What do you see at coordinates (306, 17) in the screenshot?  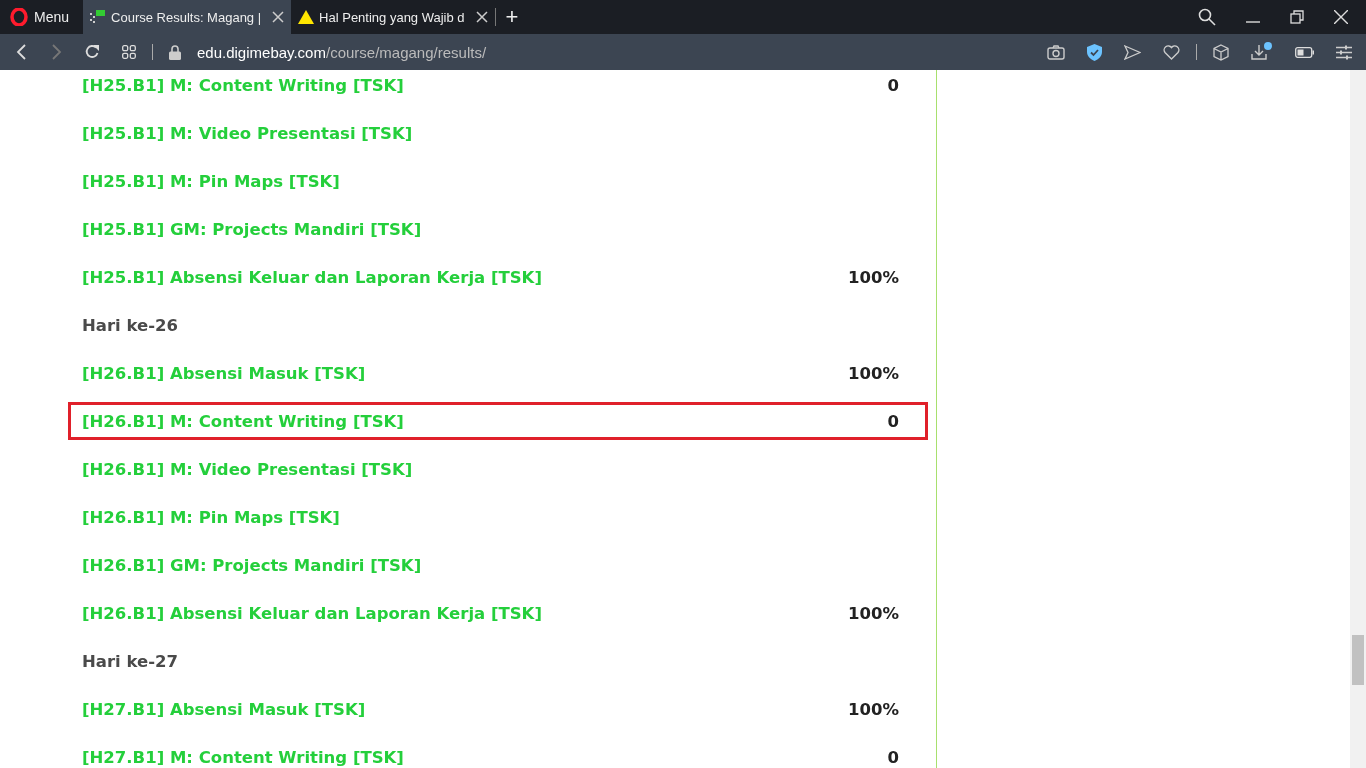 I see `warning-icon` at bounding box center [306, 17].